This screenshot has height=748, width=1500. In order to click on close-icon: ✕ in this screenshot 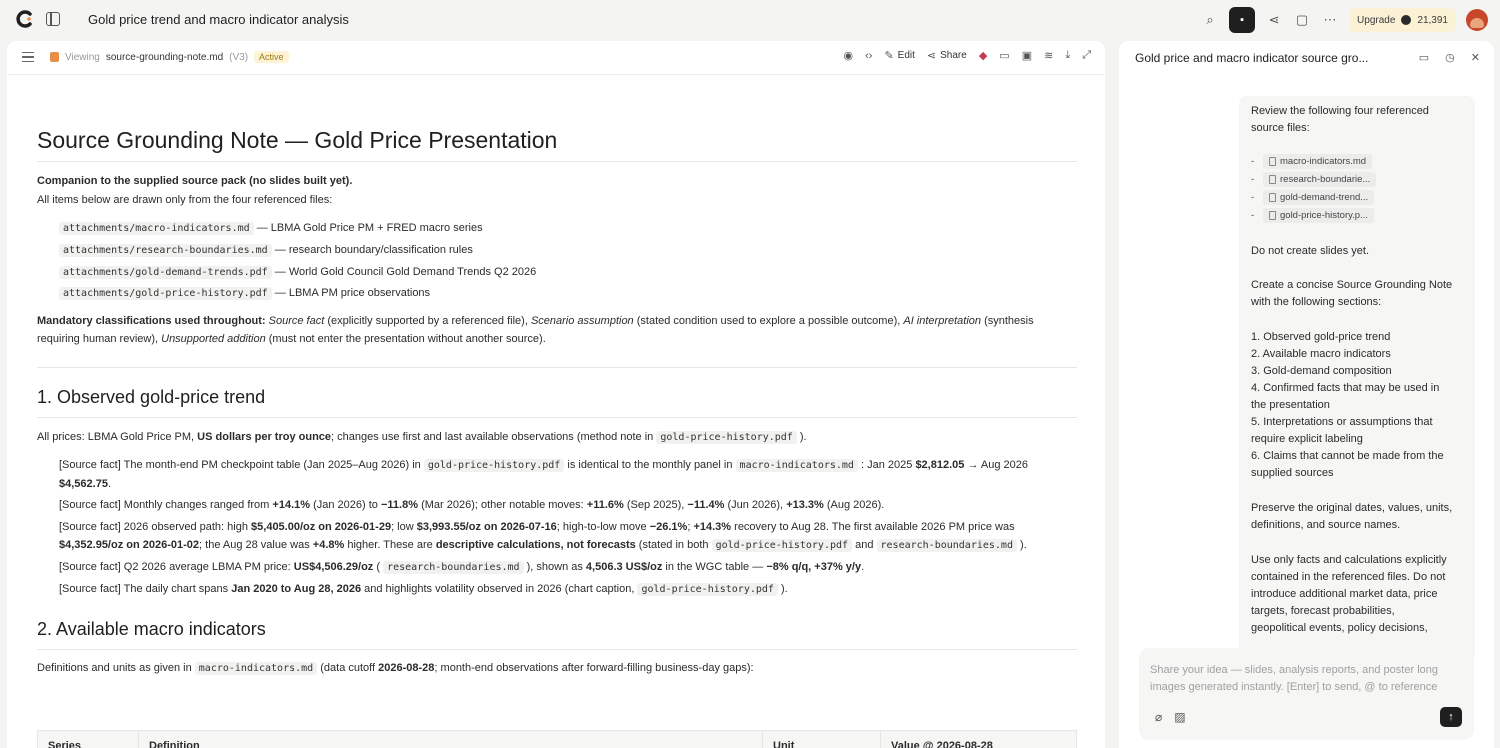, I will do `click(1475, 57)`.